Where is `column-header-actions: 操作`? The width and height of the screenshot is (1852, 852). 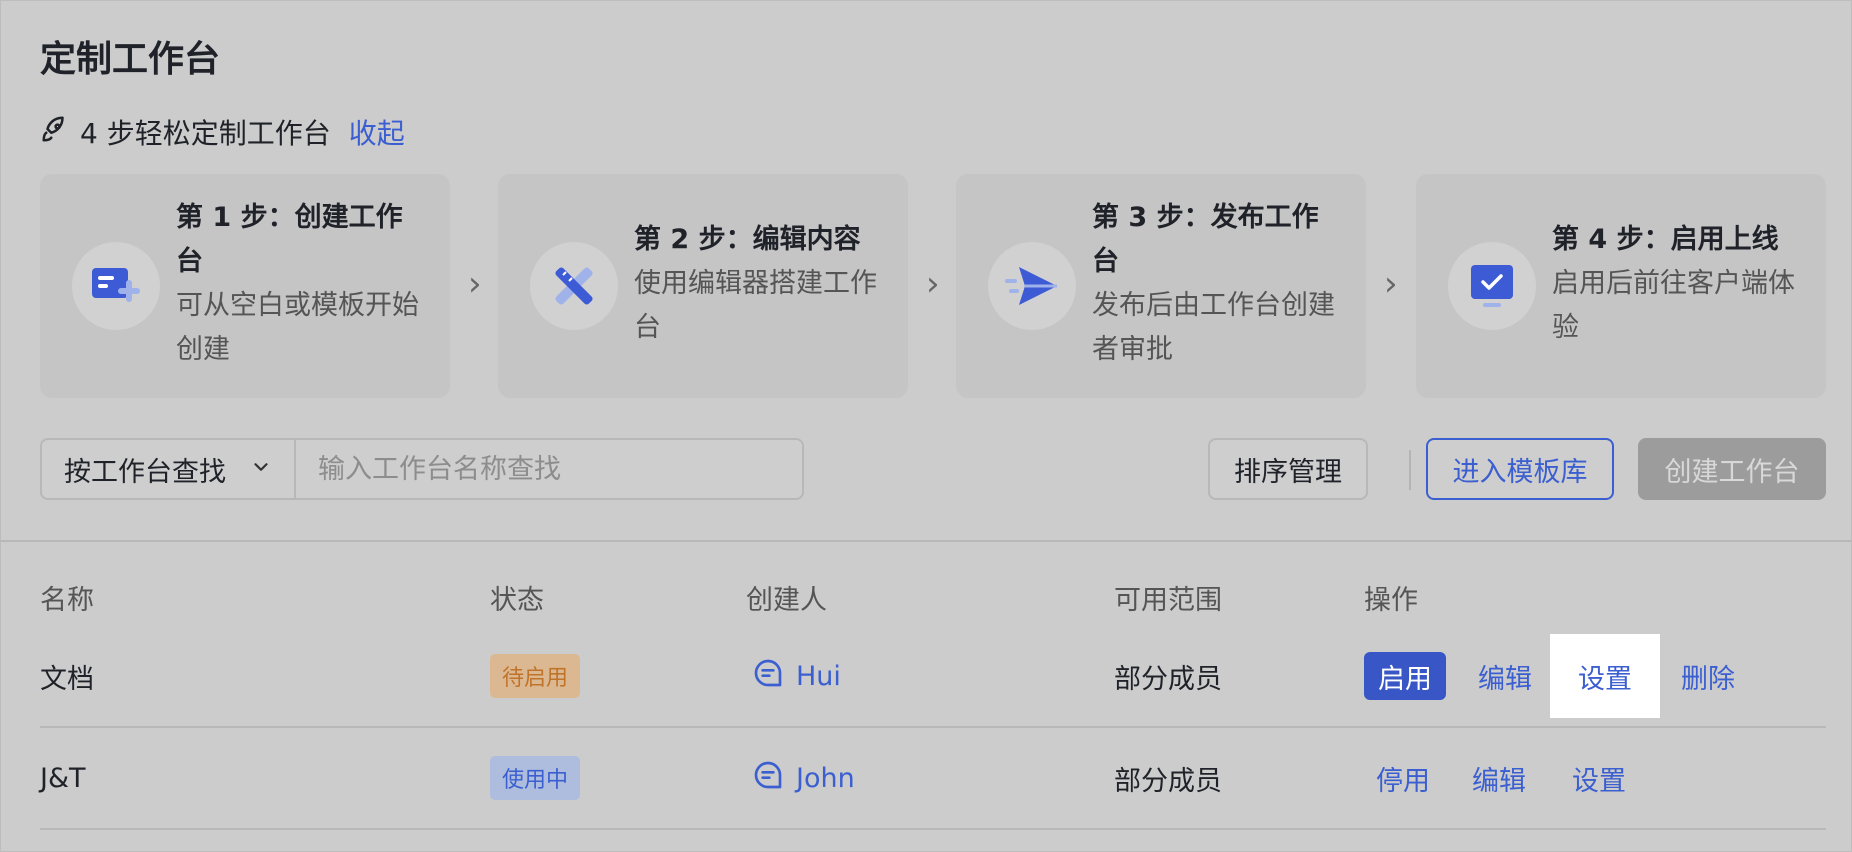 column-header-actions: 操作 is located at coordinates (1391, 600).